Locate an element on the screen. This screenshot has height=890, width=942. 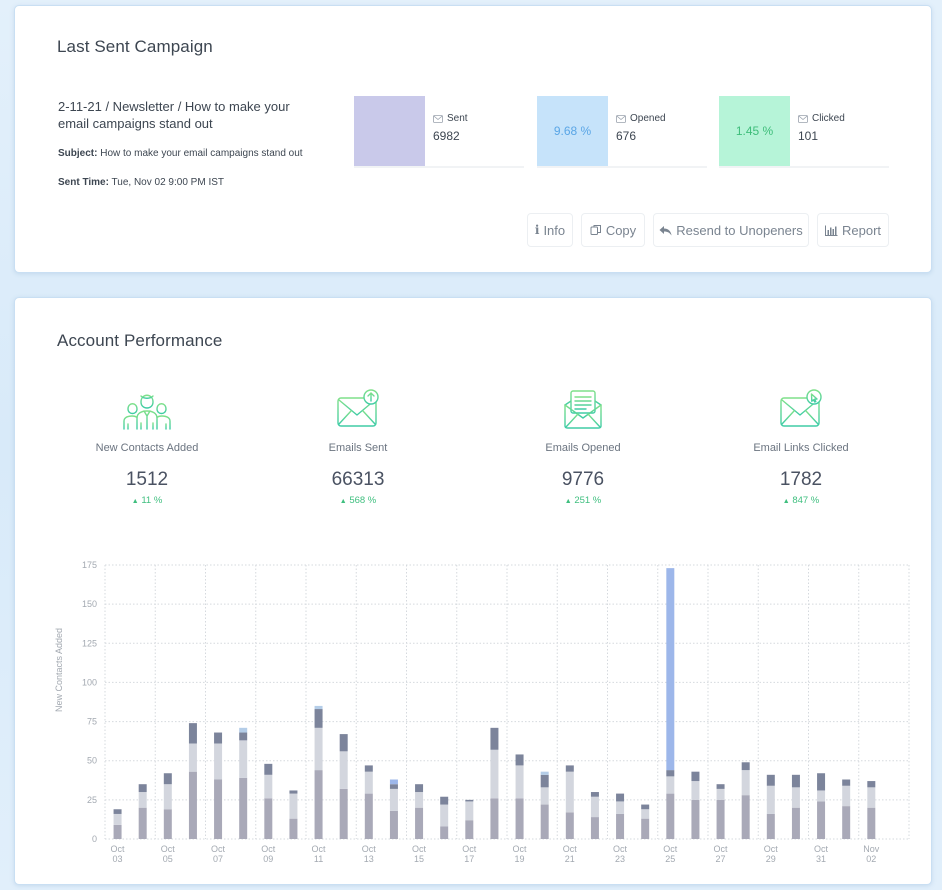
report-button: Report is located at coordinates (853, 230).